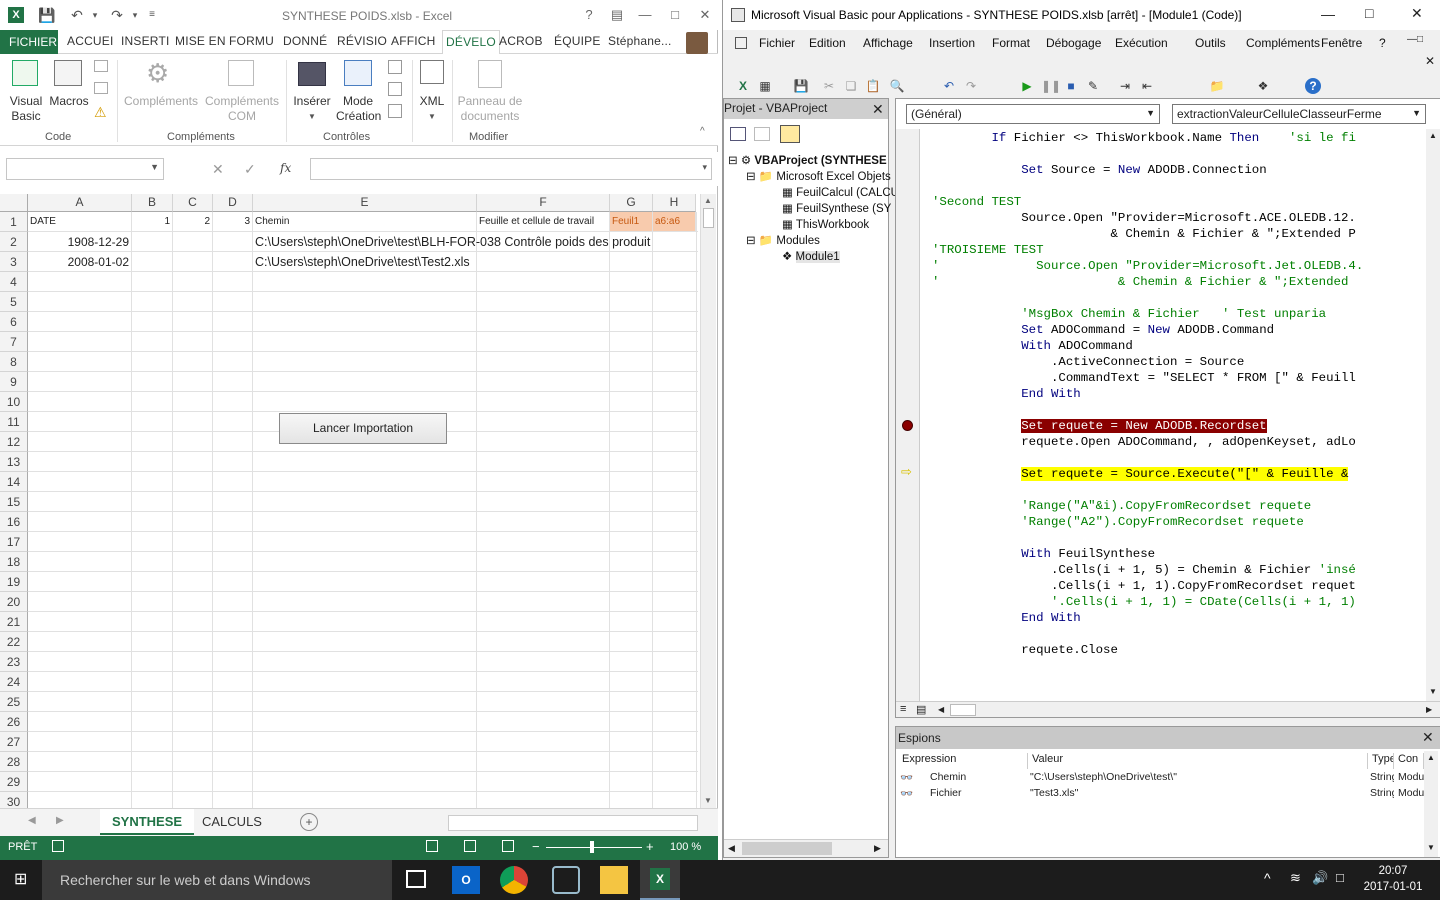  I want to click on reset-icon: ■, so click(1071, 86).